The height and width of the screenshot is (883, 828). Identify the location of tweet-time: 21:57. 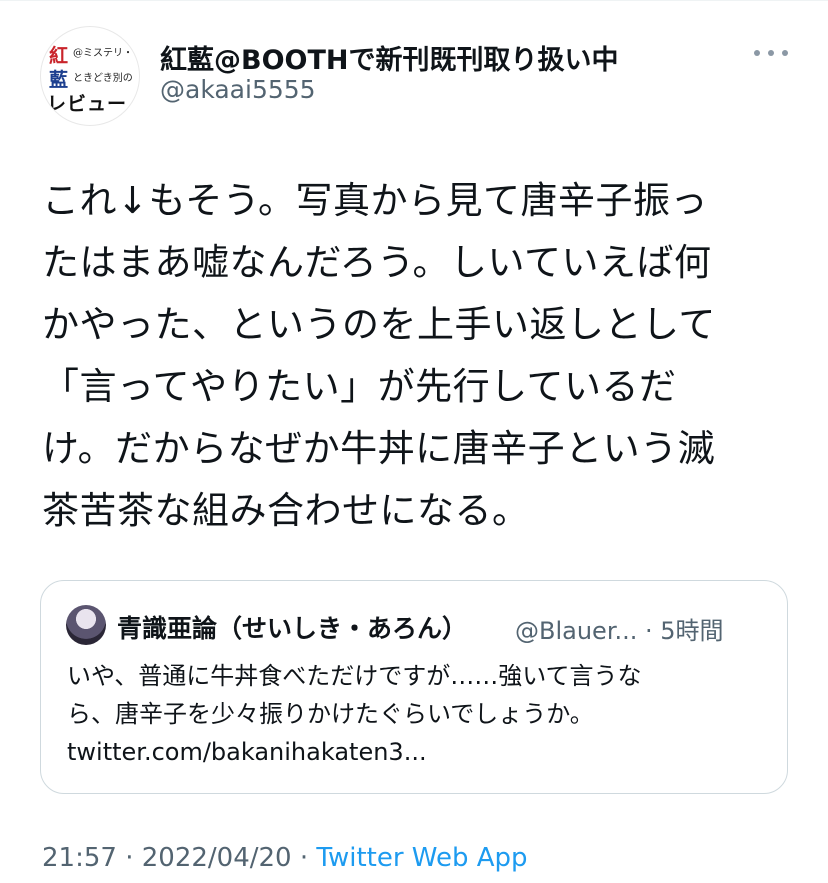
(79, 858).